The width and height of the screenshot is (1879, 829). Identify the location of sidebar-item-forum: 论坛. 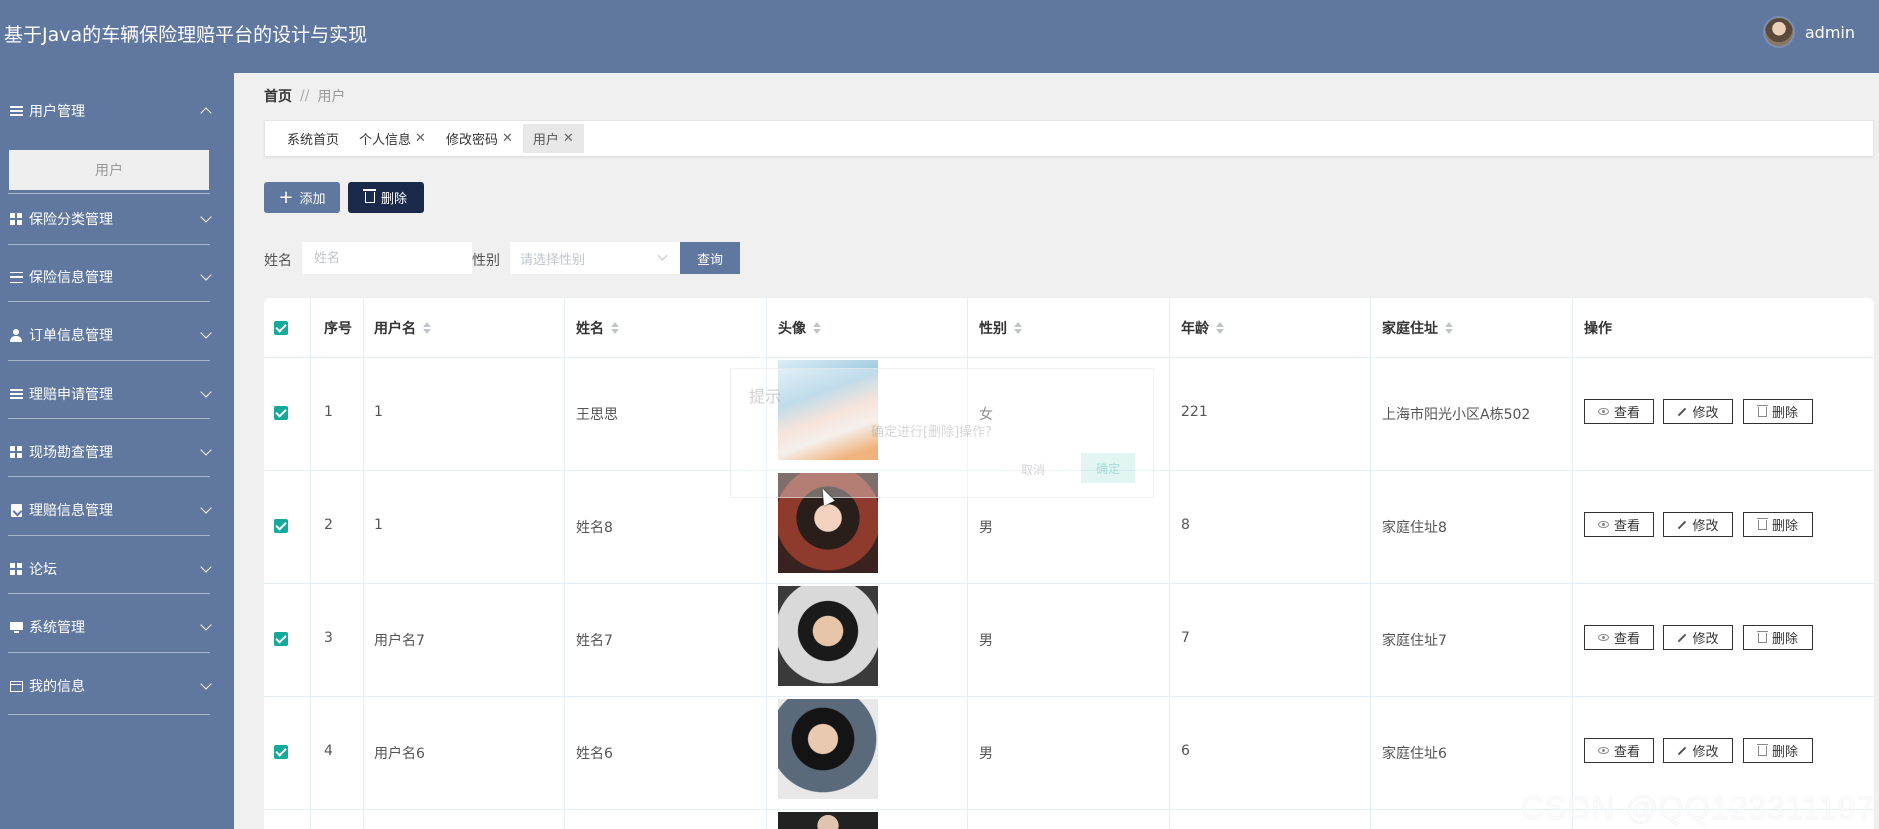
(117, 569).